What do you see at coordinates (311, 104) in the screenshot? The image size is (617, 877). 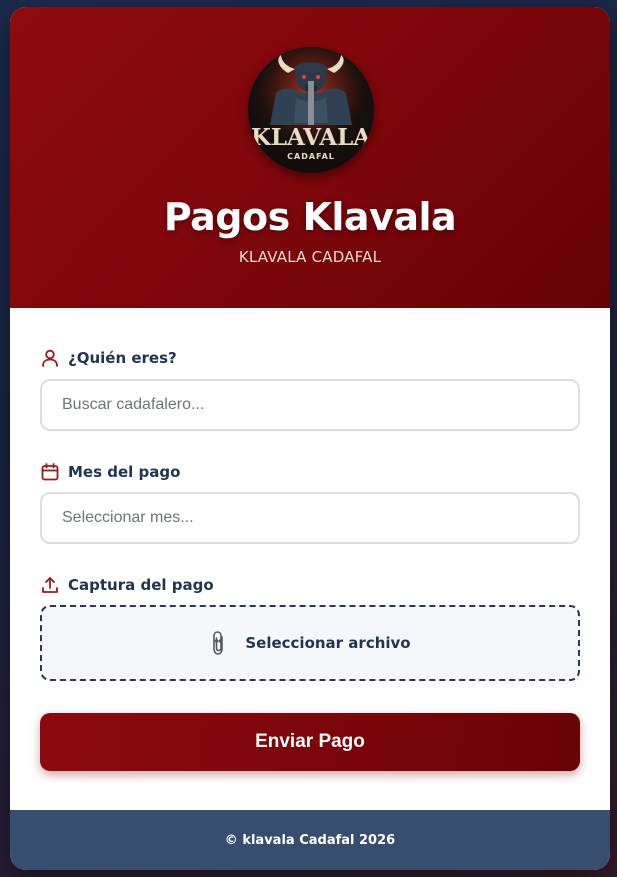 I see `bull-emblem: KLAVALA CADAFAL` at bounding box center [311, 104].